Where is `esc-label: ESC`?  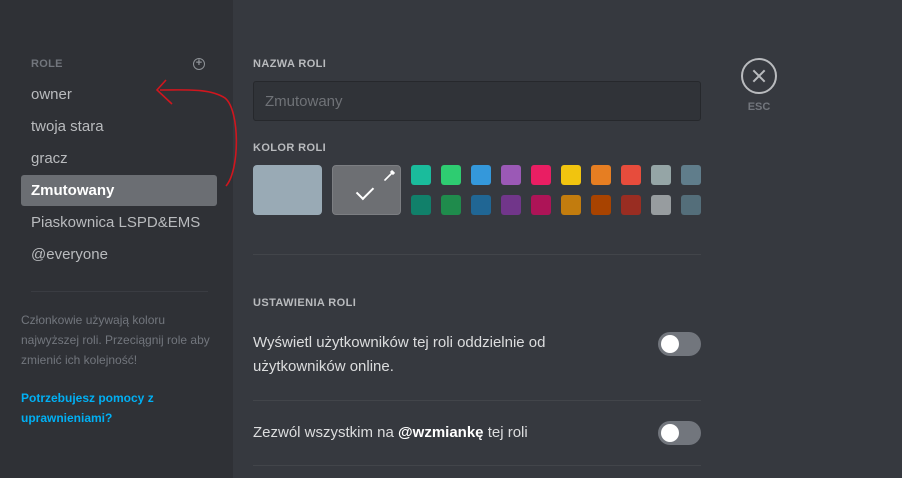 esc-label: ESC is located at coordinates (759, 107).